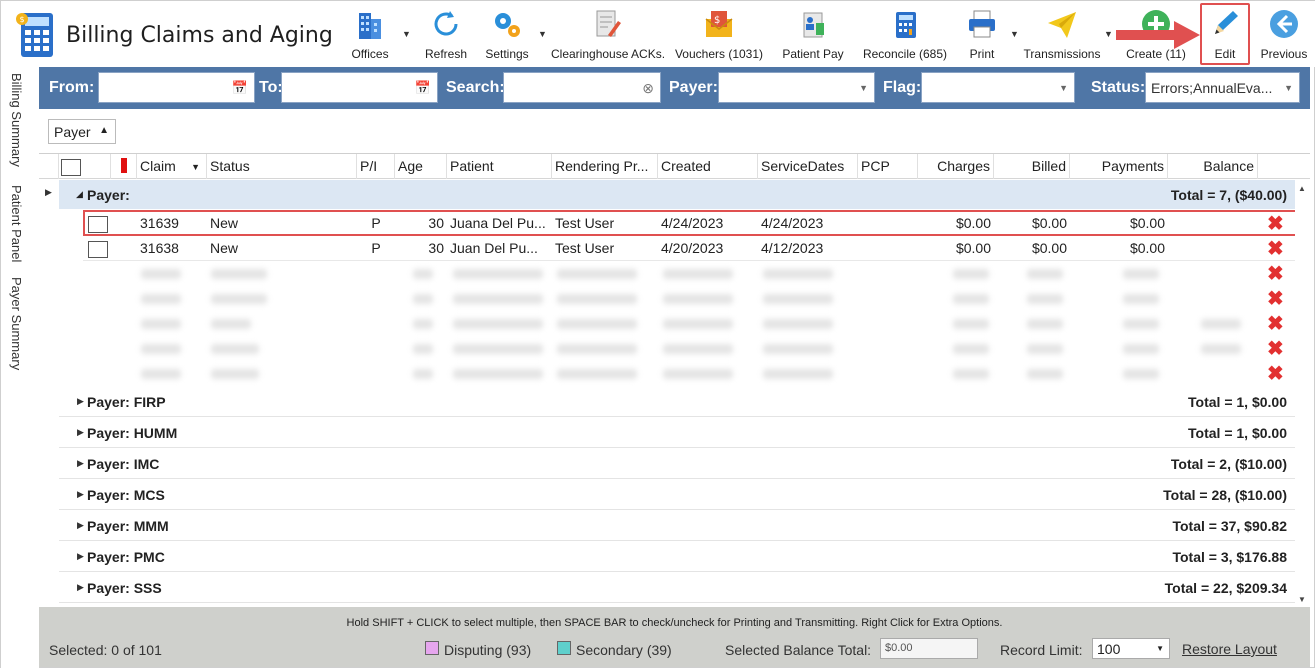 This screenshot has height=668, width=1315. I want to click on filter-dropdown-icon: ▼, so click(195, 167).